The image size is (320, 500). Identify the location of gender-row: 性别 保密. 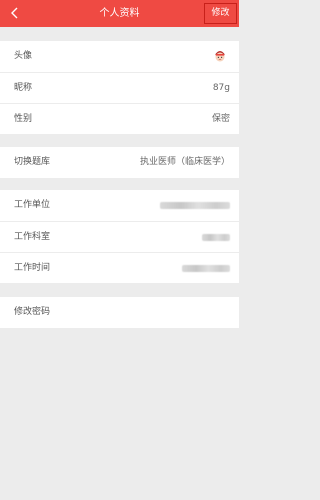
(119, 118).